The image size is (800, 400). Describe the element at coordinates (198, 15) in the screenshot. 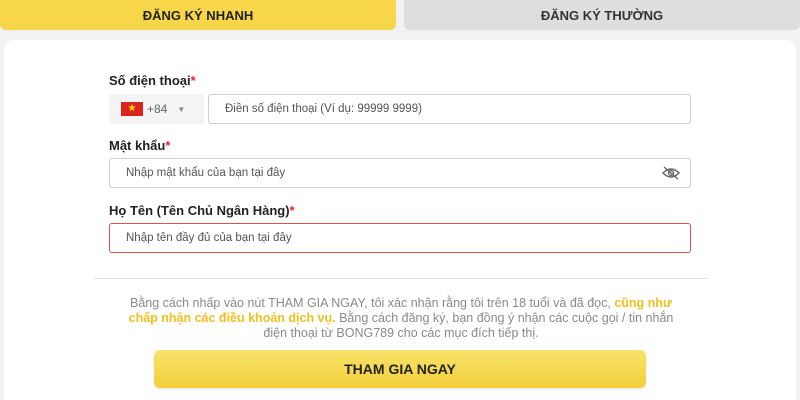

I see `tab-quick-register: ĐĂNG KÝ NHANH` at that location.